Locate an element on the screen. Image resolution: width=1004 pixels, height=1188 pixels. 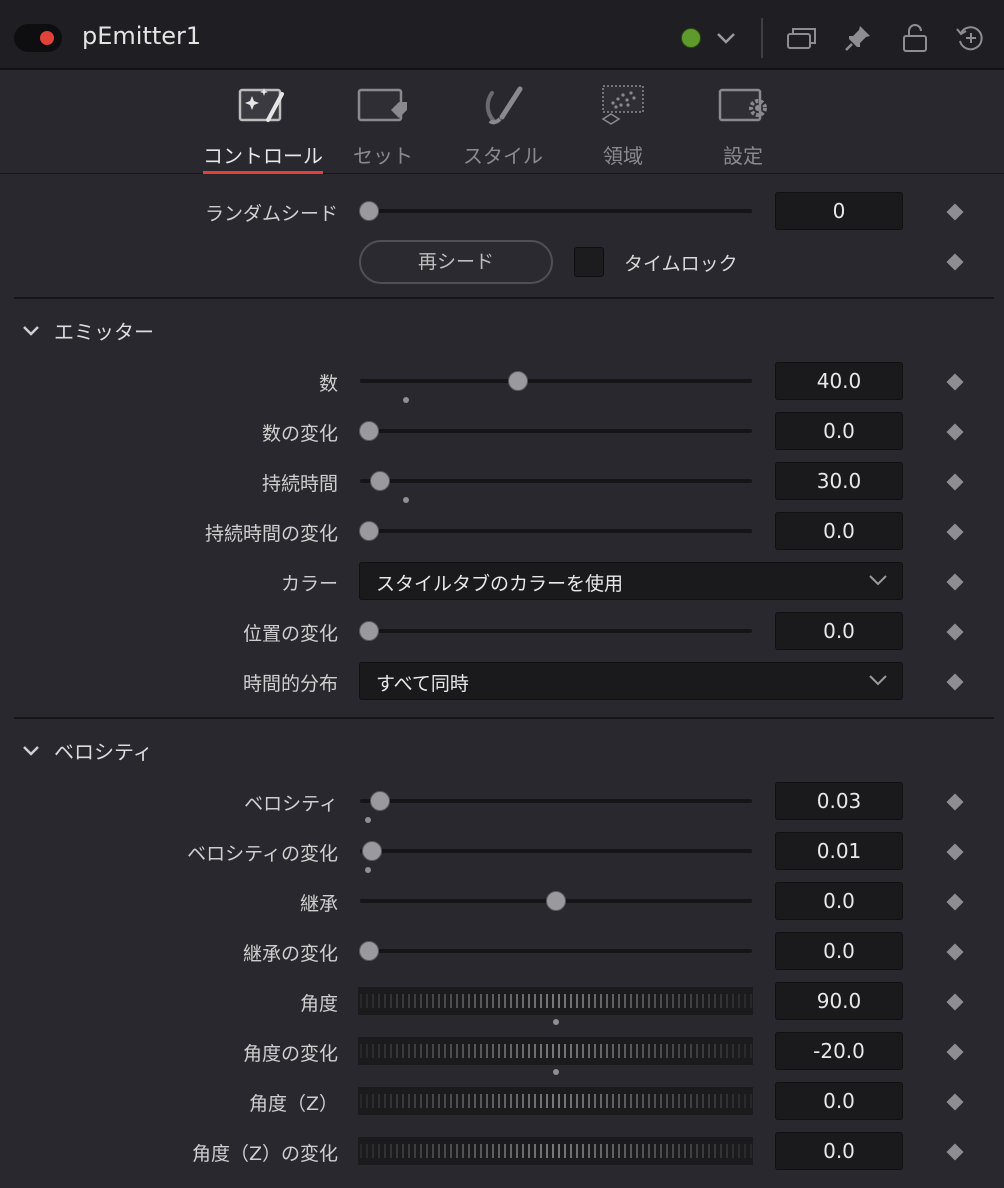
angle-z-label: 角度（Z） is located at coordinates (293, 1104).